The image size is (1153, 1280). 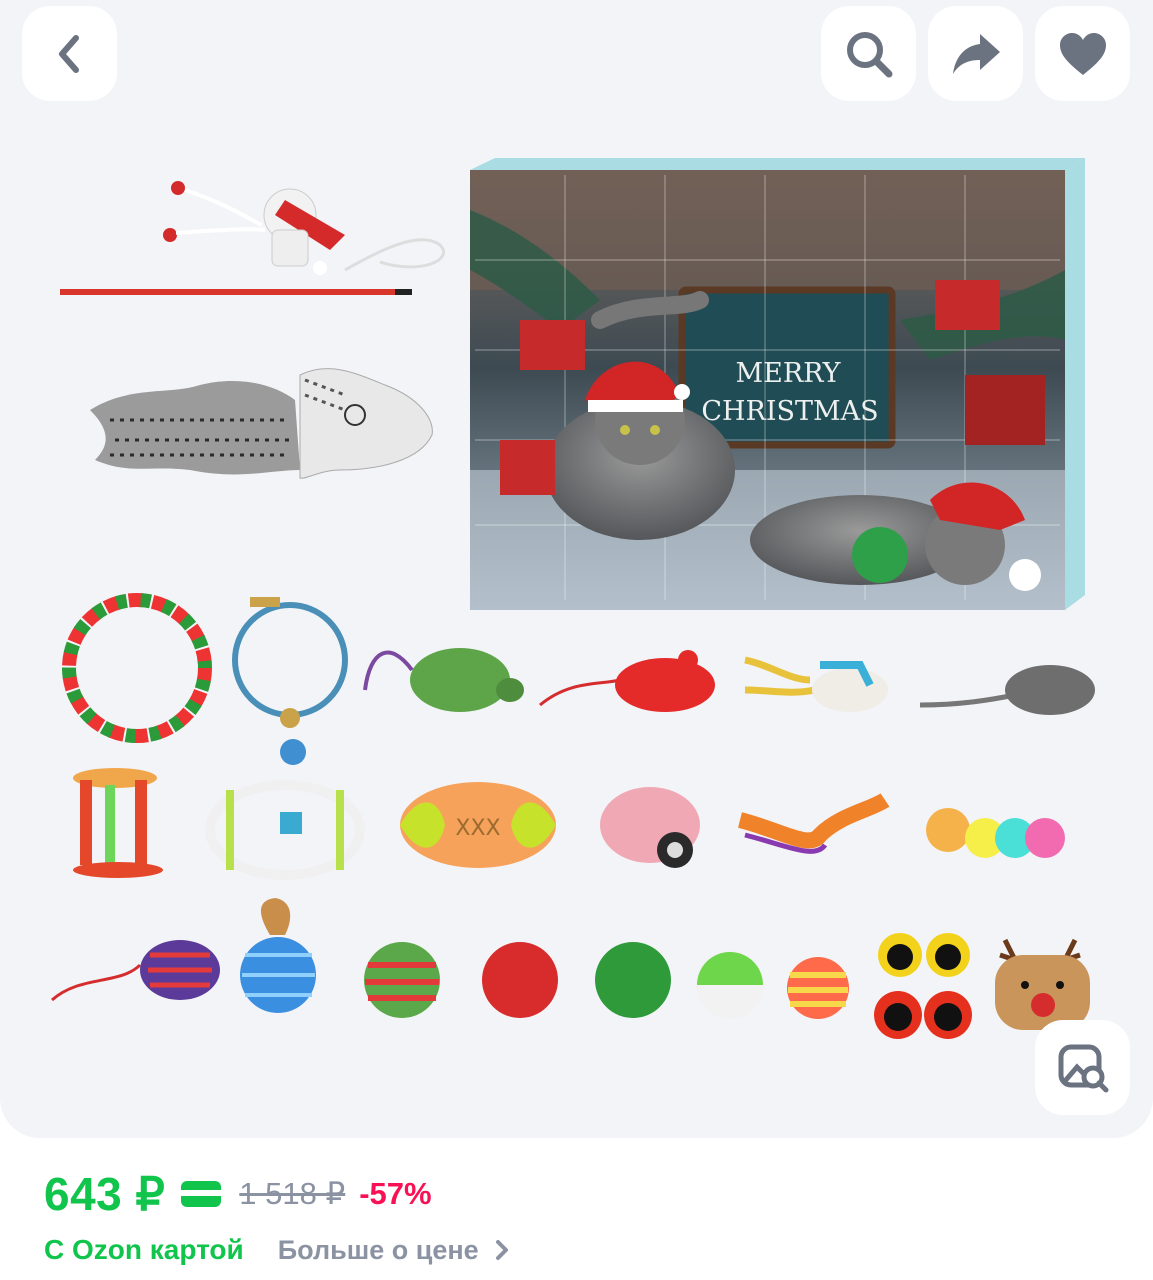 I want to click on discount-badge: -57%, so click(x=395, y=1193).